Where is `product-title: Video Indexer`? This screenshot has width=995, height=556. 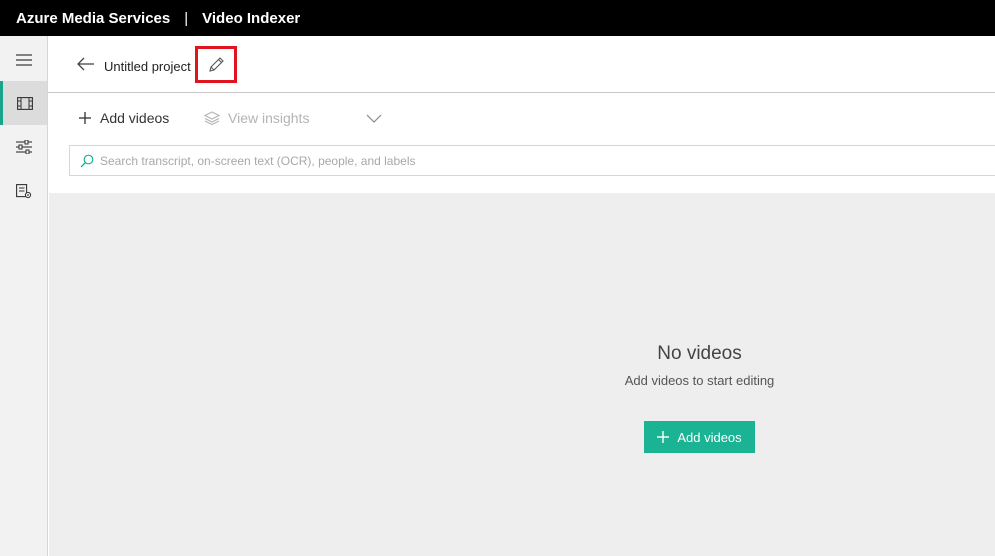 product-title: Video Indexer is located at coordinates (251, 18).